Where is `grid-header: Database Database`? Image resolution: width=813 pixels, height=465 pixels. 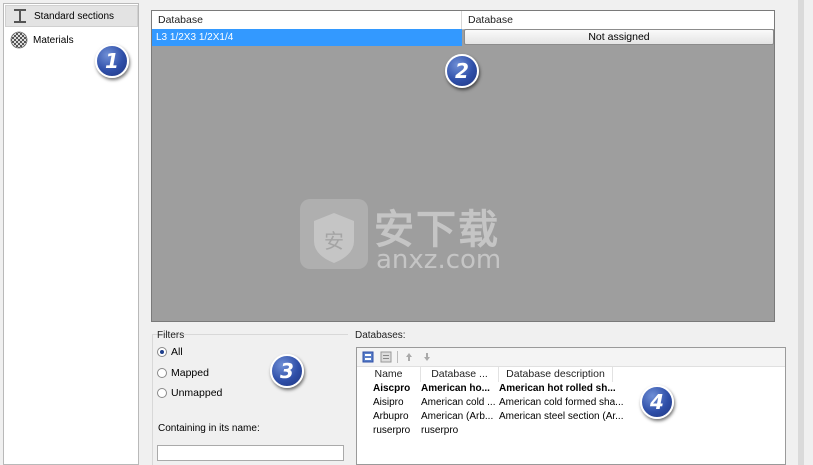 grid-header: Database Database is located at coordinates (463, 20).